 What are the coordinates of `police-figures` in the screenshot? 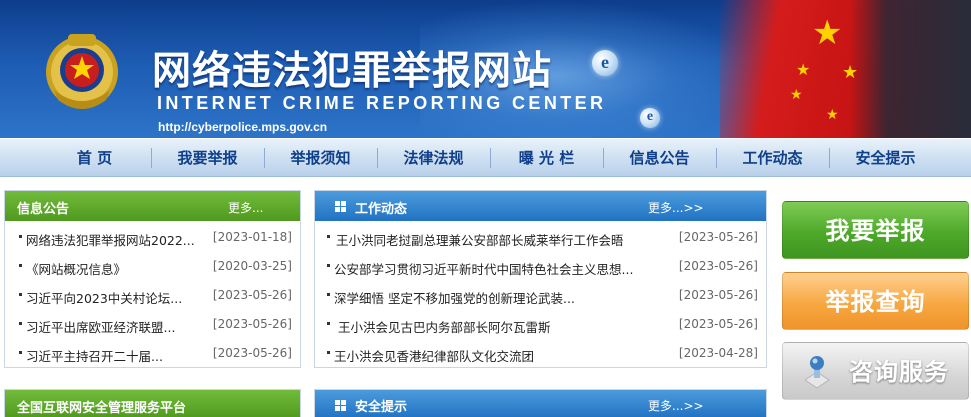 It's located at (910, 69).